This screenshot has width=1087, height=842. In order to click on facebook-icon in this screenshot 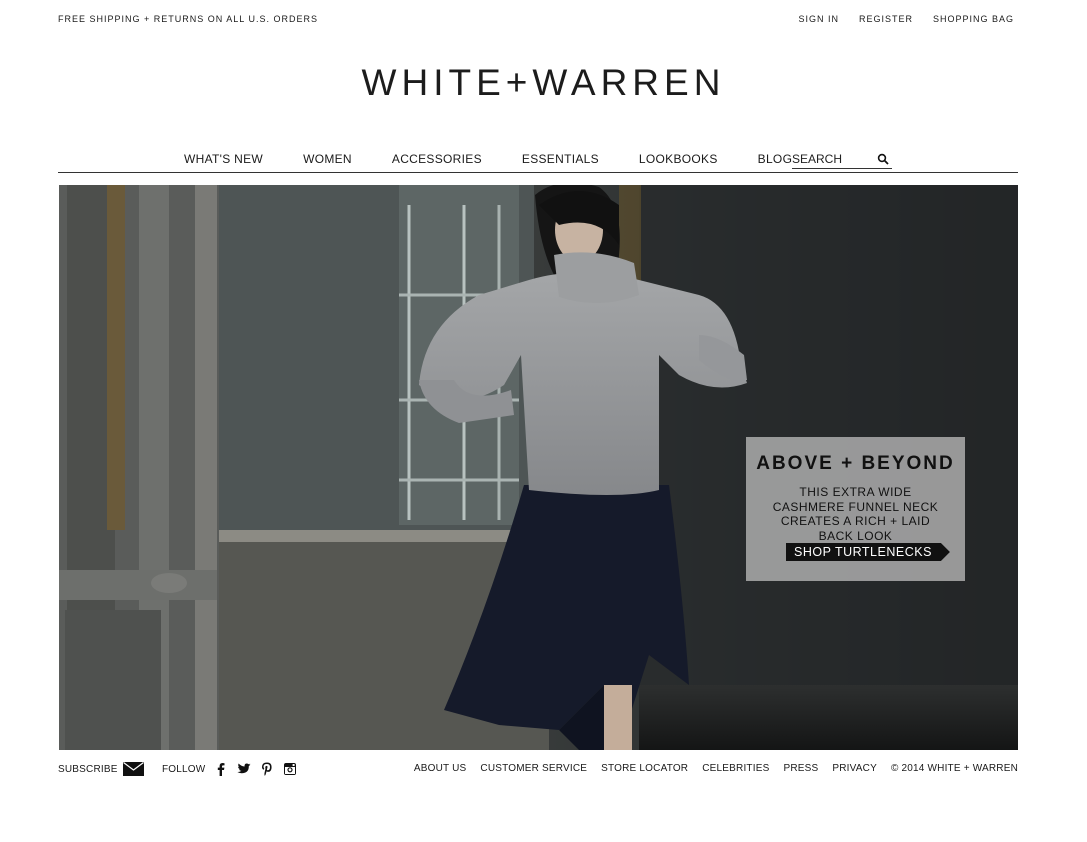, I will do `click(221, 769)`.